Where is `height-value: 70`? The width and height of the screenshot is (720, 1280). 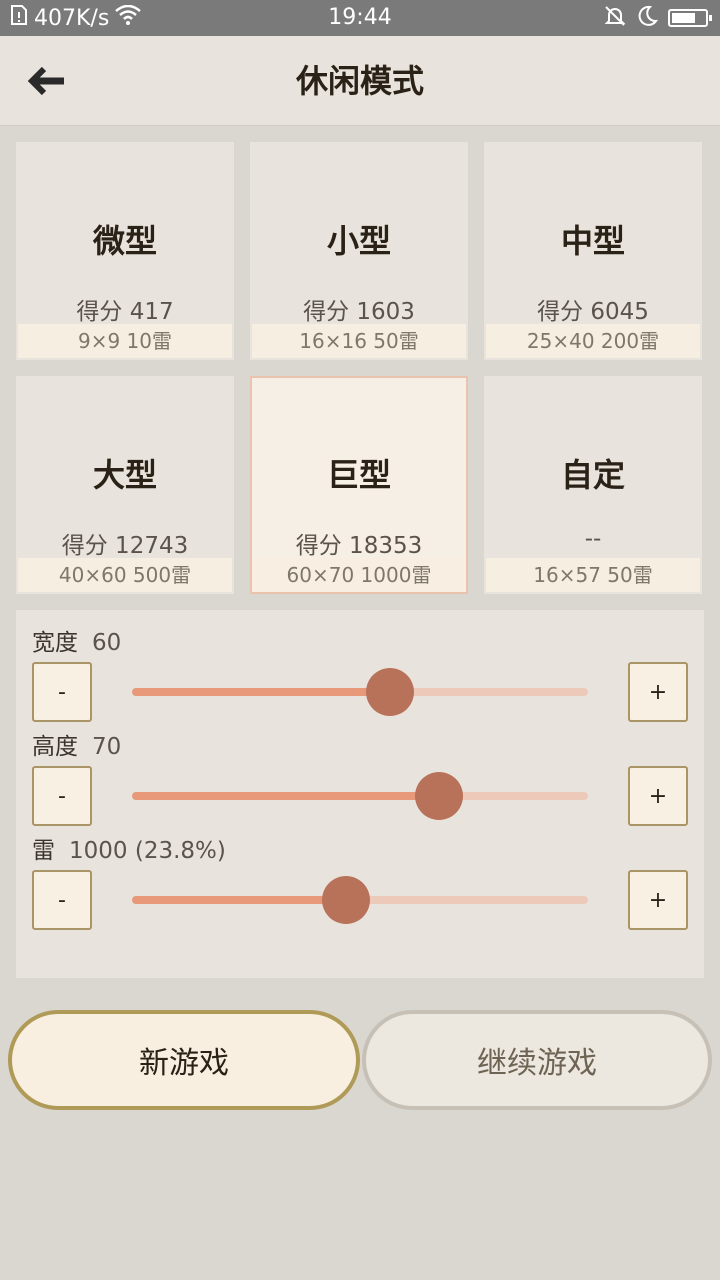
height-value: 70 is located at coordinates (107, 747).